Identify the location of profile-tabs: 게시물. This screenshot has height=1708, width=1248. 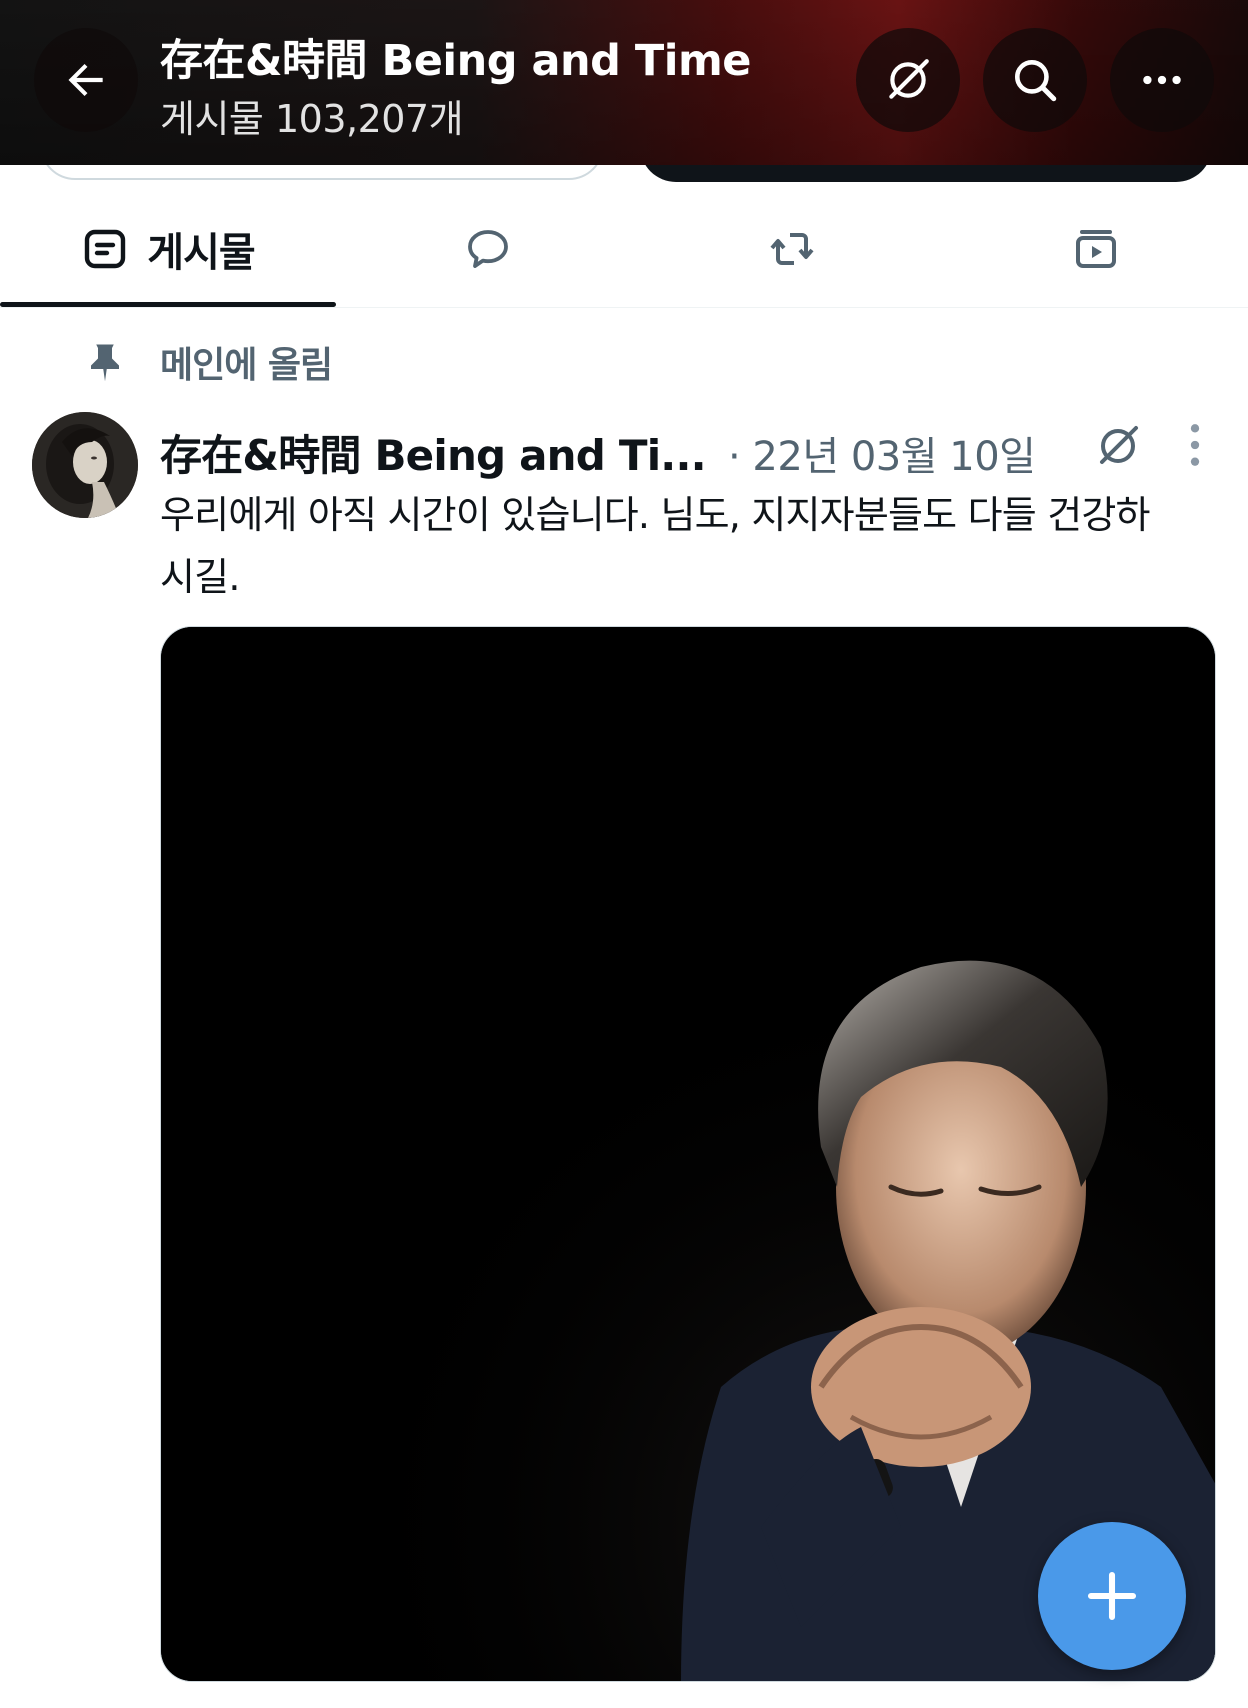
(624, 249).